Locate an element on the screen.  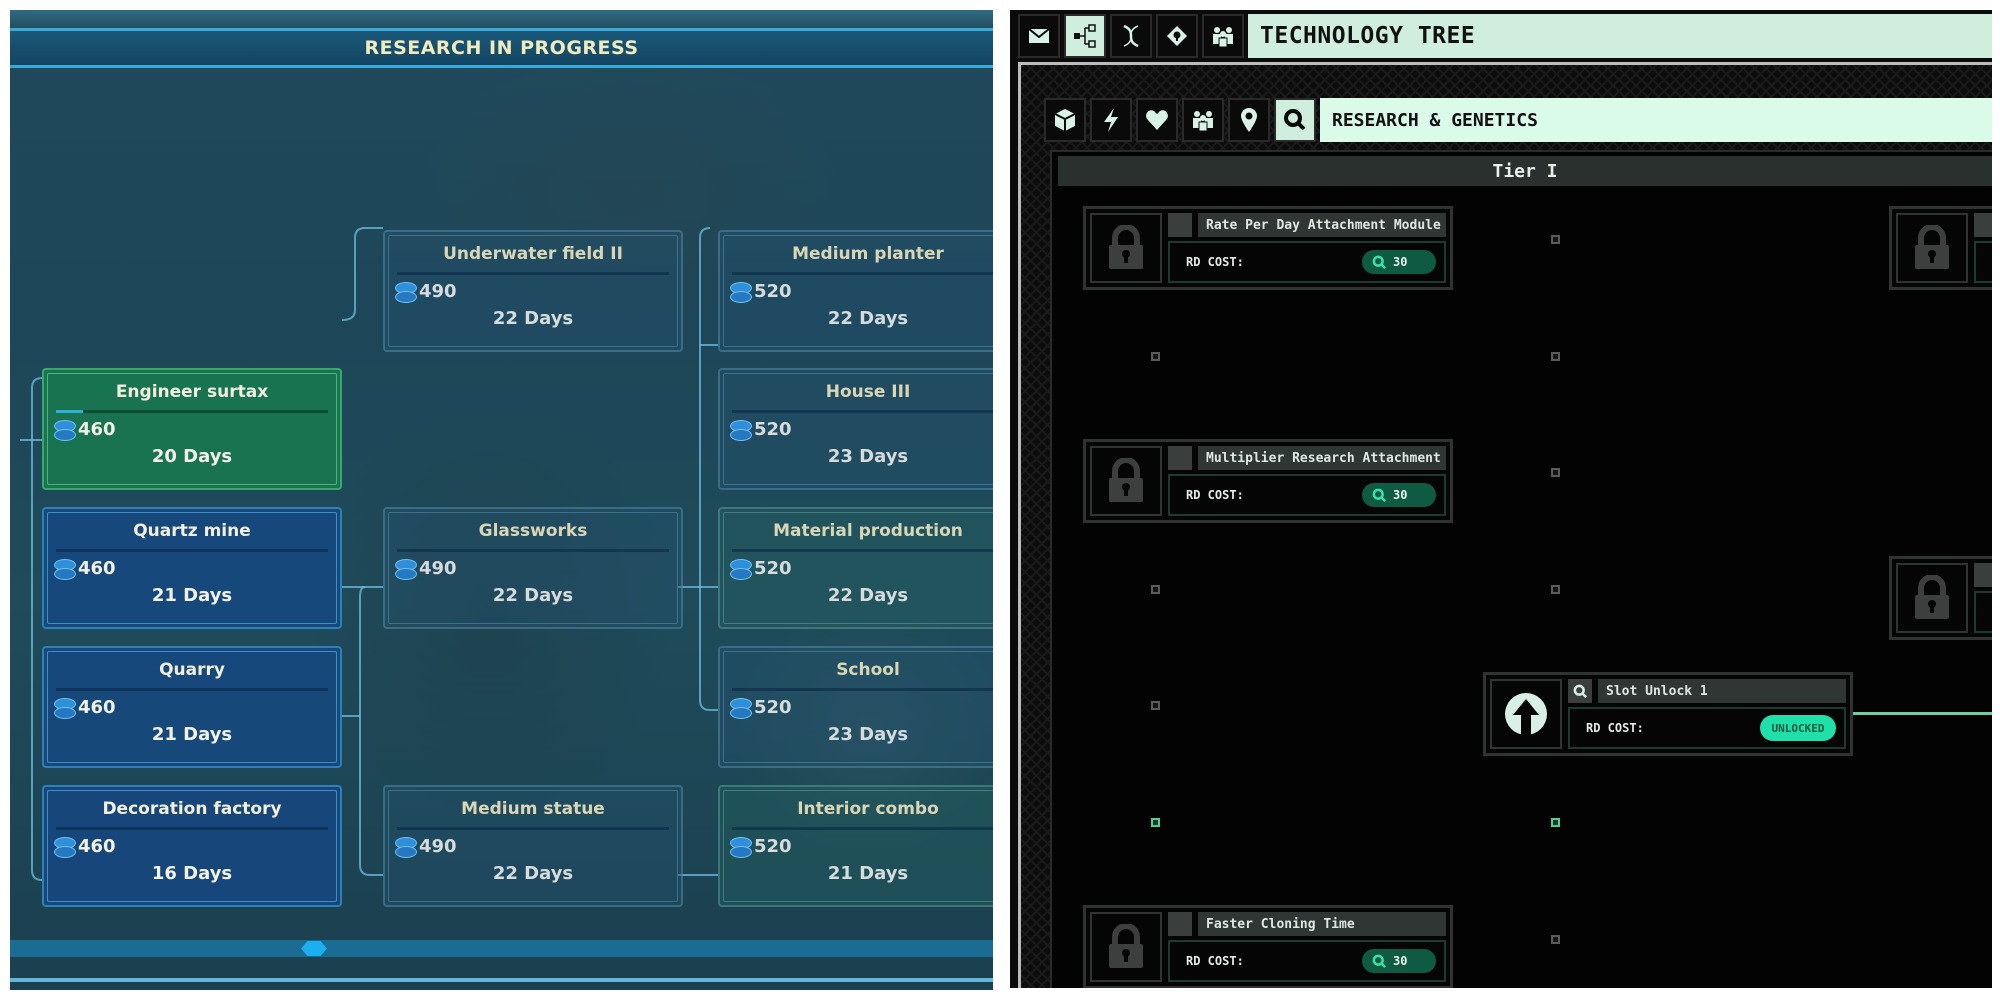
tab-tech-tree is located at coordinates (1085, 36).